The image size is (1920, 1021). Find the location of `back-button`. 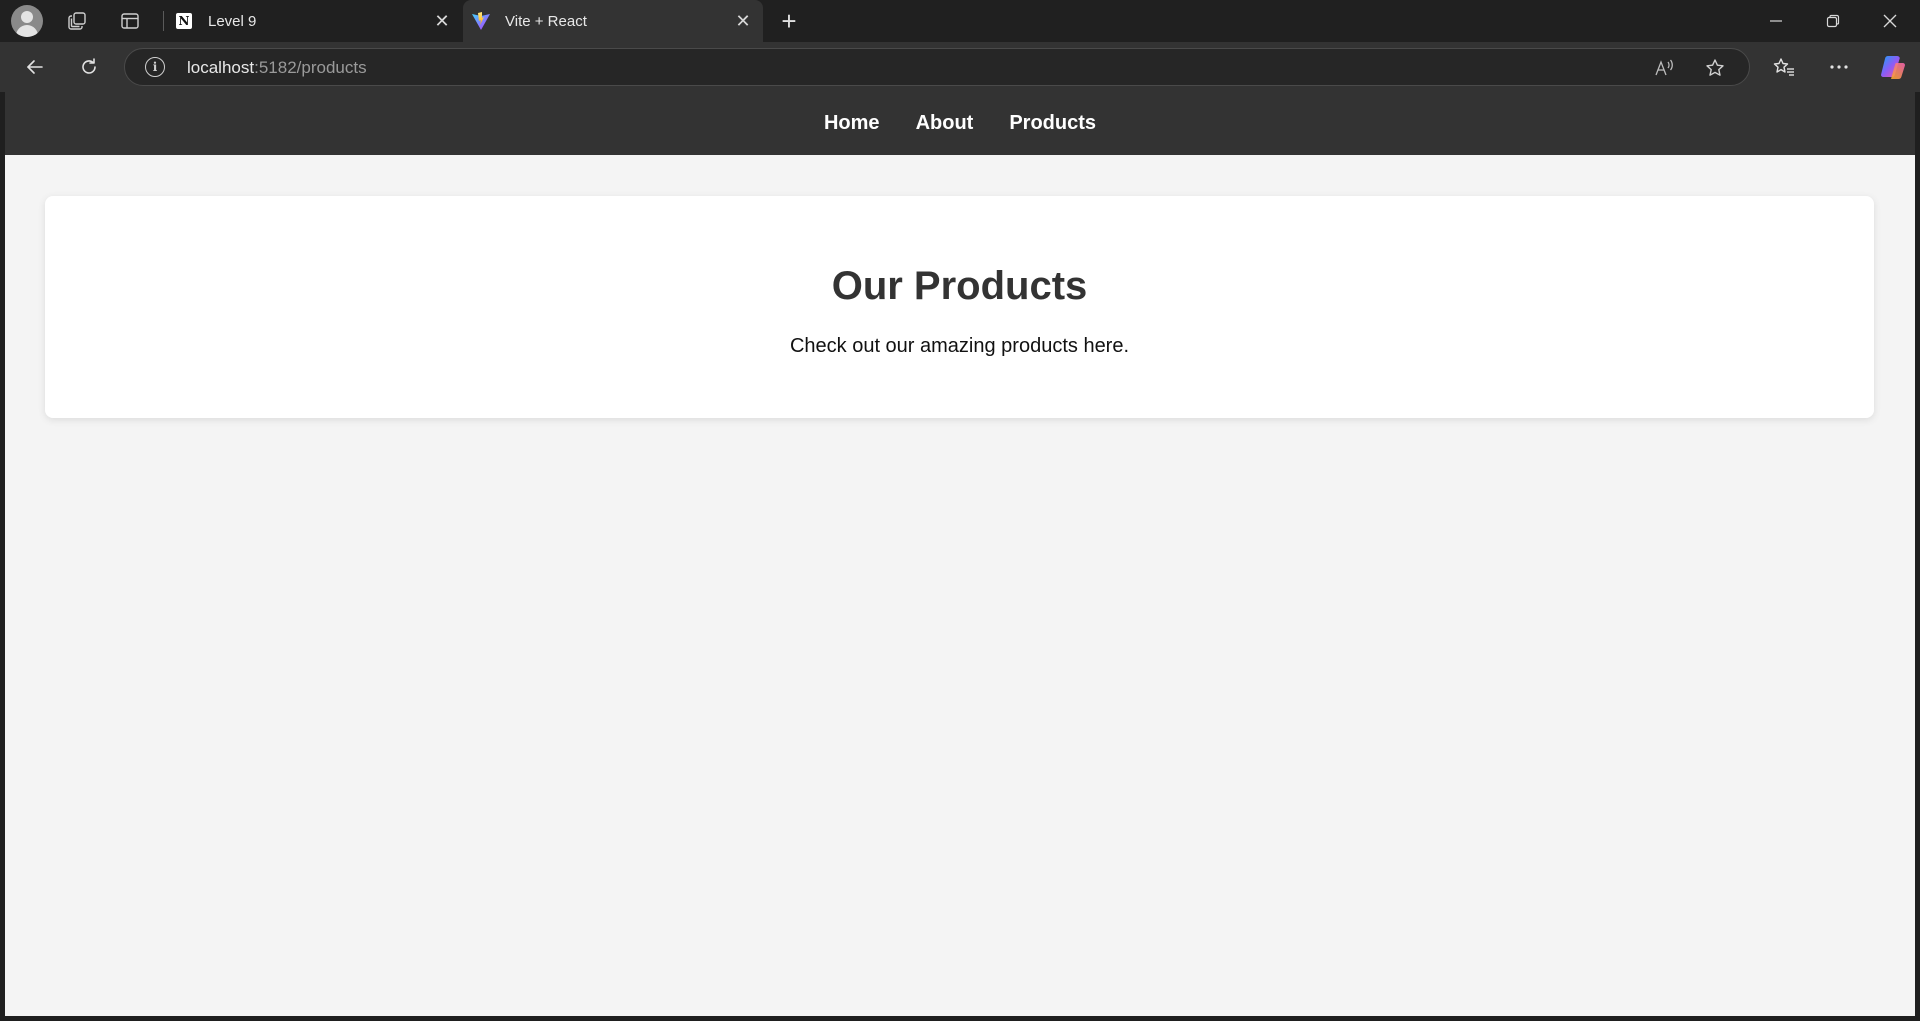

back-button is located at coordinates (35, 67).